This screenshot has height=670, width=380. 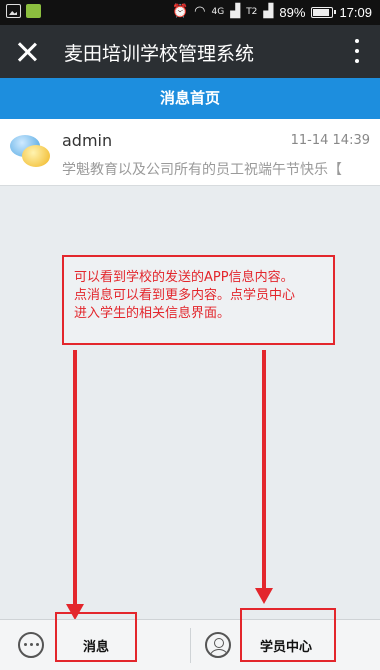 I want to click on annotation-line: 进入学生的相关信息界面。, so click(x=152, y=313).